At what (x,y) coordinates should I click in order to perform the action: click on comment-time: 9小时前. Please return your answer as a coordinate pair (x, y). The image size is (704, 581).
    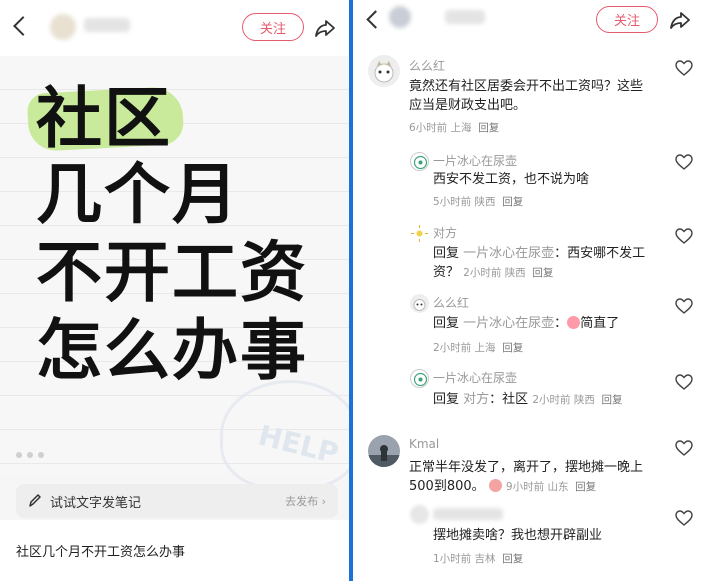
    Looking at the image, I should click on (525, 487).